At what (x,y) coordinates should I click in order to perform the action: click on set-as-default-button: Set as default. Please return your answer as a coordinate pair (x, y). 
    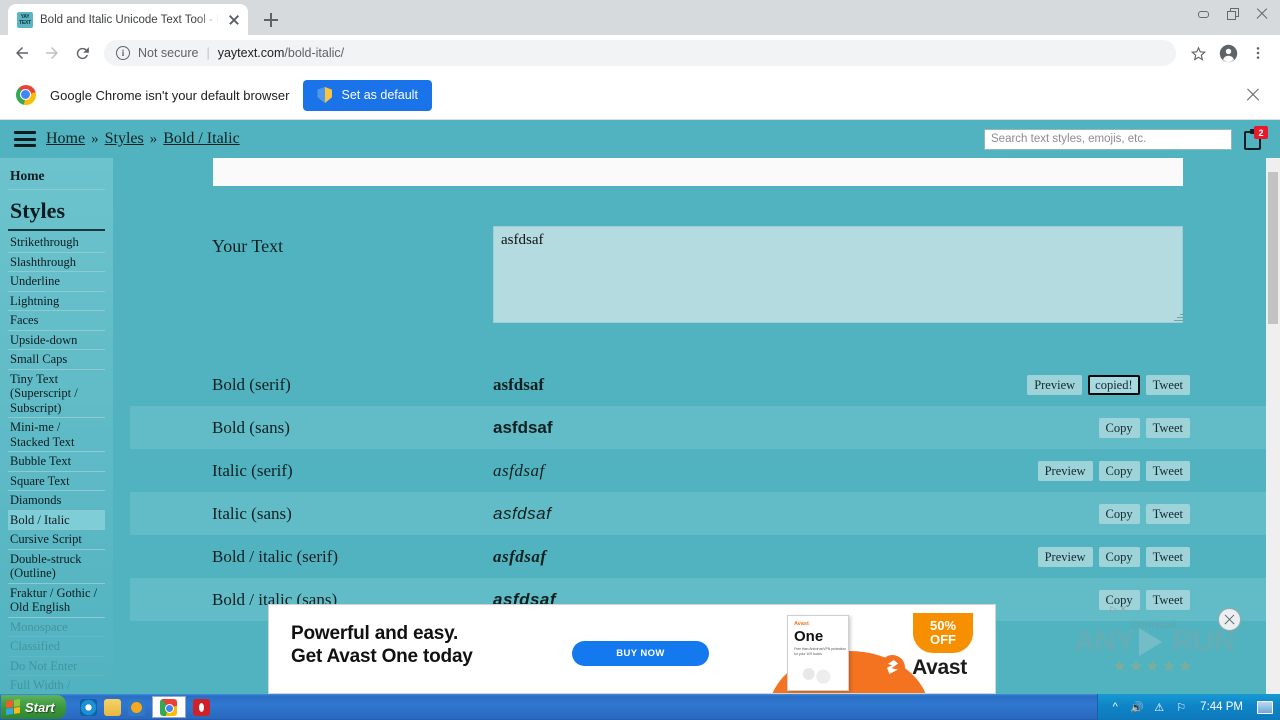
    Looking at the image, I should click on (367, 95).